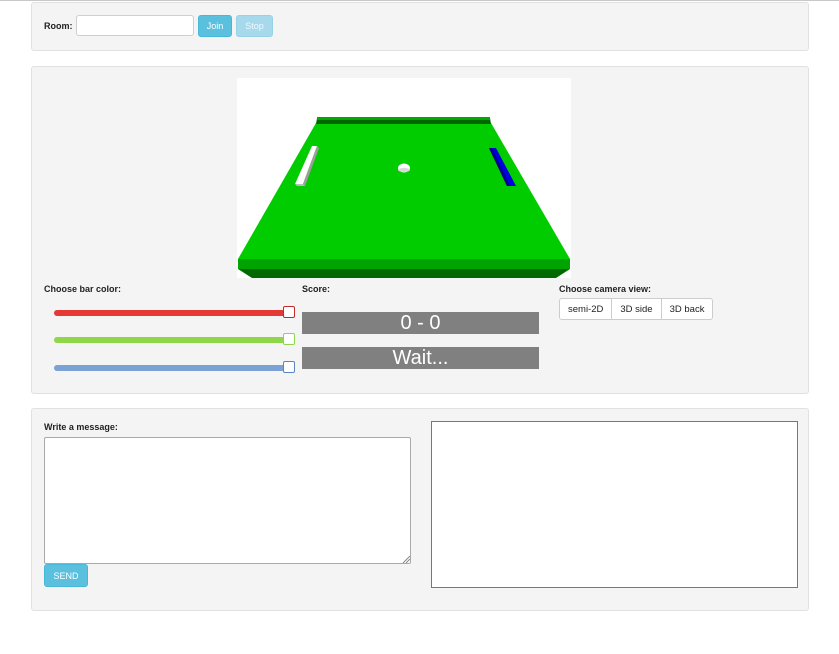  I want to click on red-slider-track, so click(173, 313).